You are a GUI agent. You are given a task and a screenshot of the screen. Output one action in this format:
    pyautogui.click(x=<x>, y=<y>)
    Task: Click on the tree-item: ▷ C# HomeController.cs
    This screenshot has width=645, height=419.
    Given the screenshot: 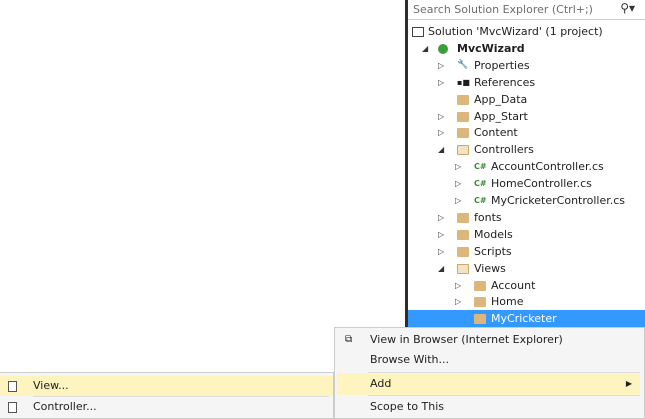 What is the action you would take?
    pyautogui.click(x=526, y=183)
    